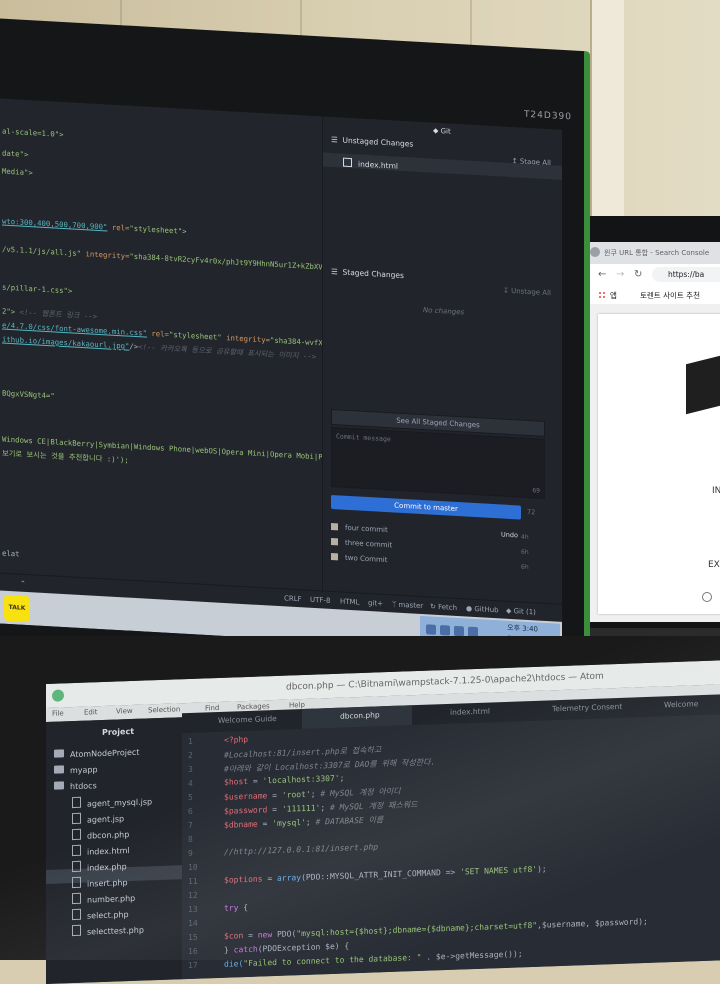 Image resolution: width=720 pixels, height=984 pixels. What do you see at coordinates (193, 937) in the screenshot?
I see `line-number: 15` at bounding box center [193, 937].